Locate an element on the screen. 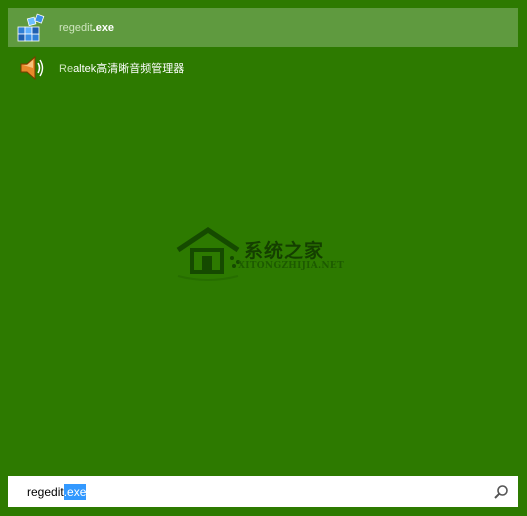  search-icon is located at coordinates (501, 492).